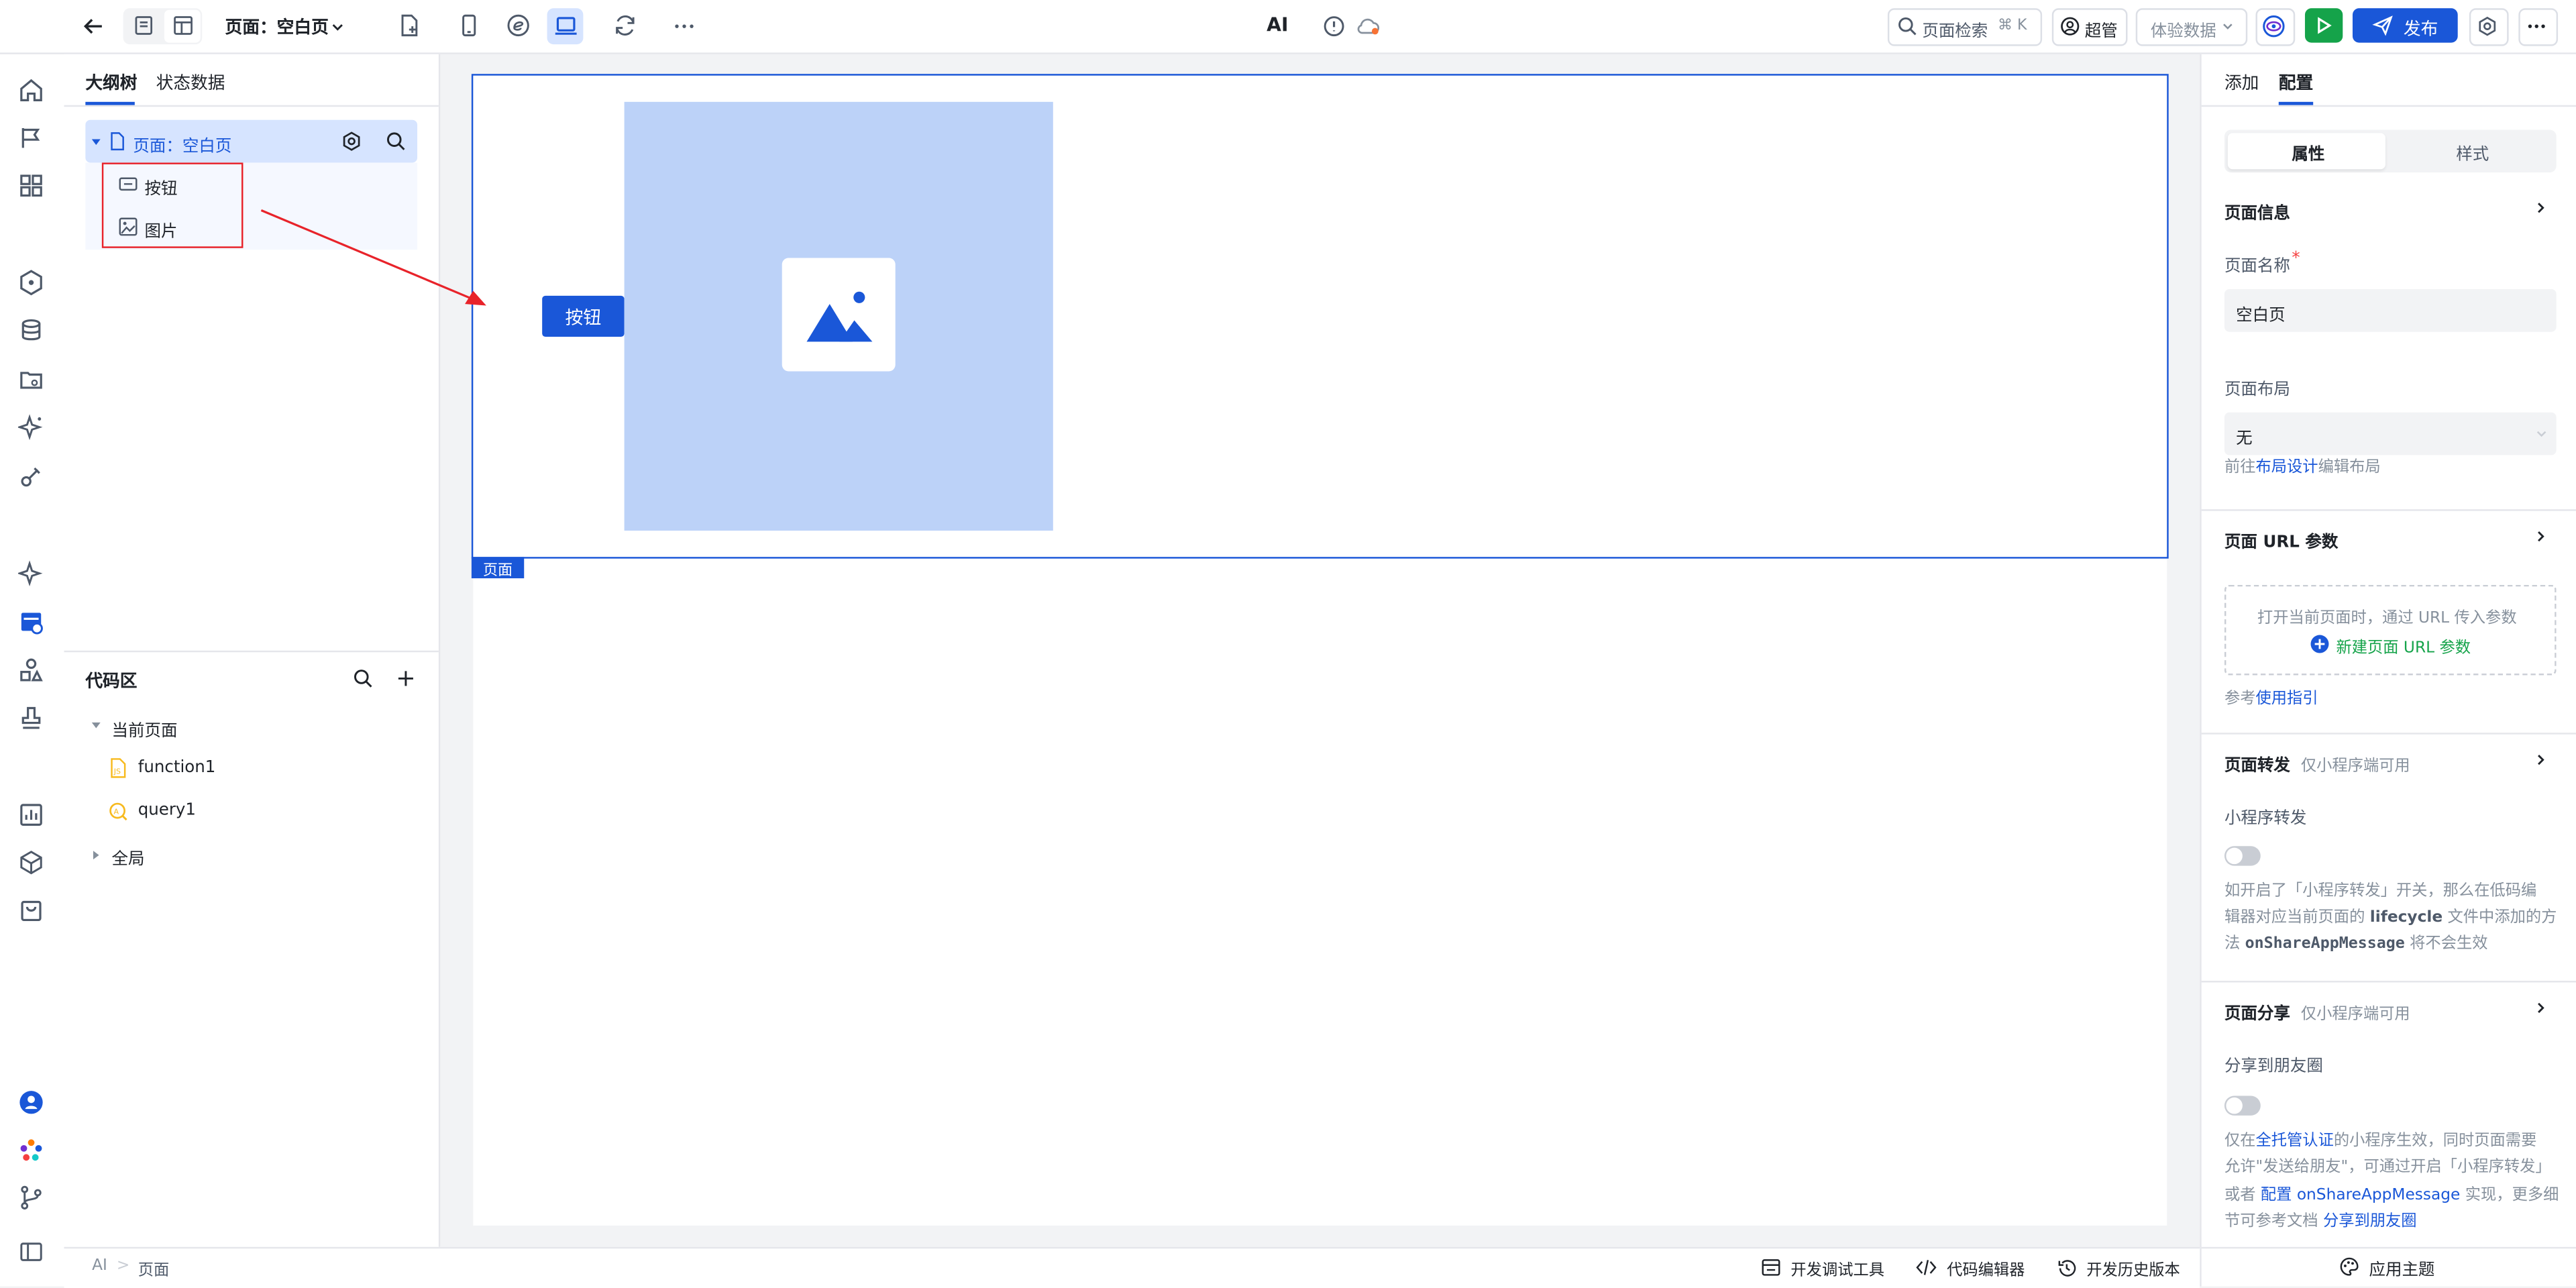  Describe the element at coordinates (1837, 1268) in the screenshot. I see `debug-tools-button: 开发调试工具` at that location.